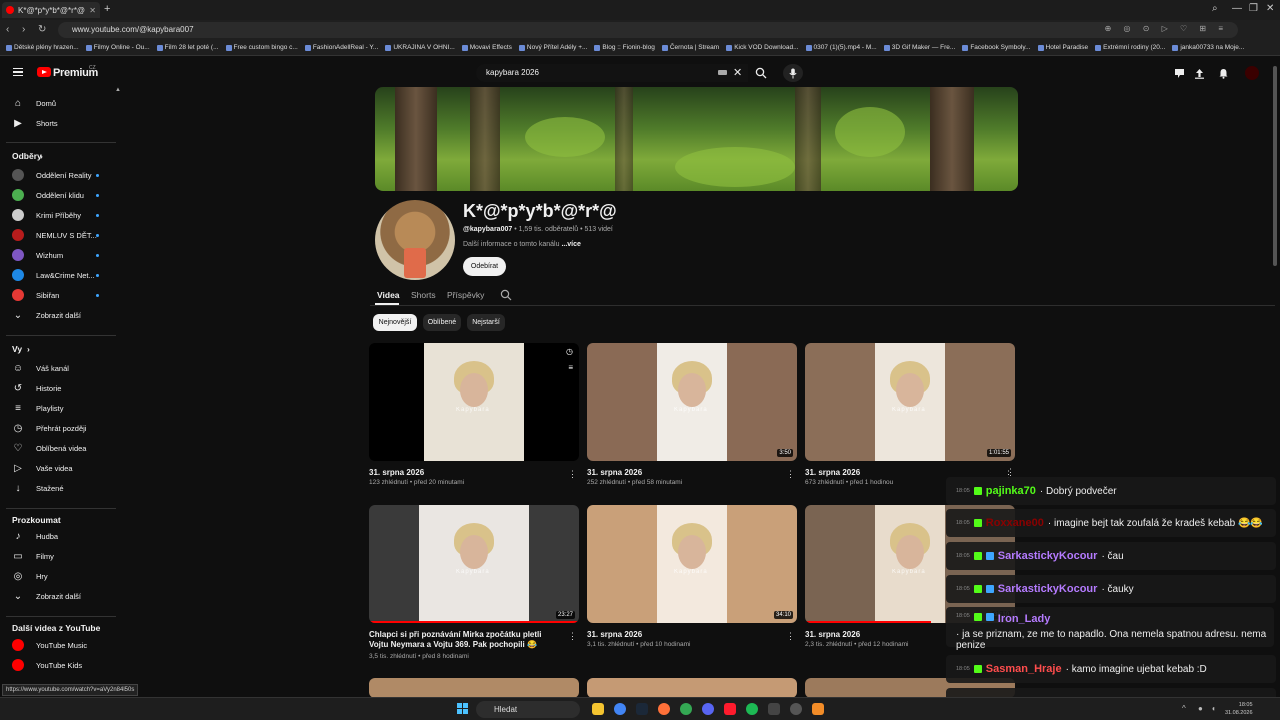 Image resolution: width=1280 pixels, height=720 pixels. What do you see at coordinates (51, 10) in the screenshot?
I see `browser-tab: K*@*p*y*b*@*r*@ - You ✕` at bounding box center [51, 10].